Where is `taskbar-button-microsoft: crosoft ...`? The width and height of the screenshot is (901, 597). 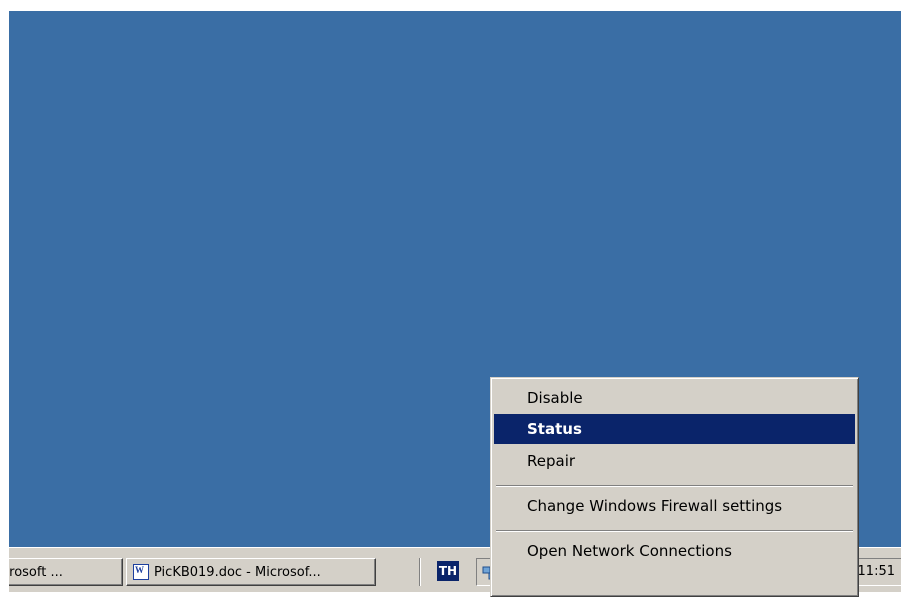 taskbar-button-microsoft: crosoft ... is located at coordinates (66, 572).